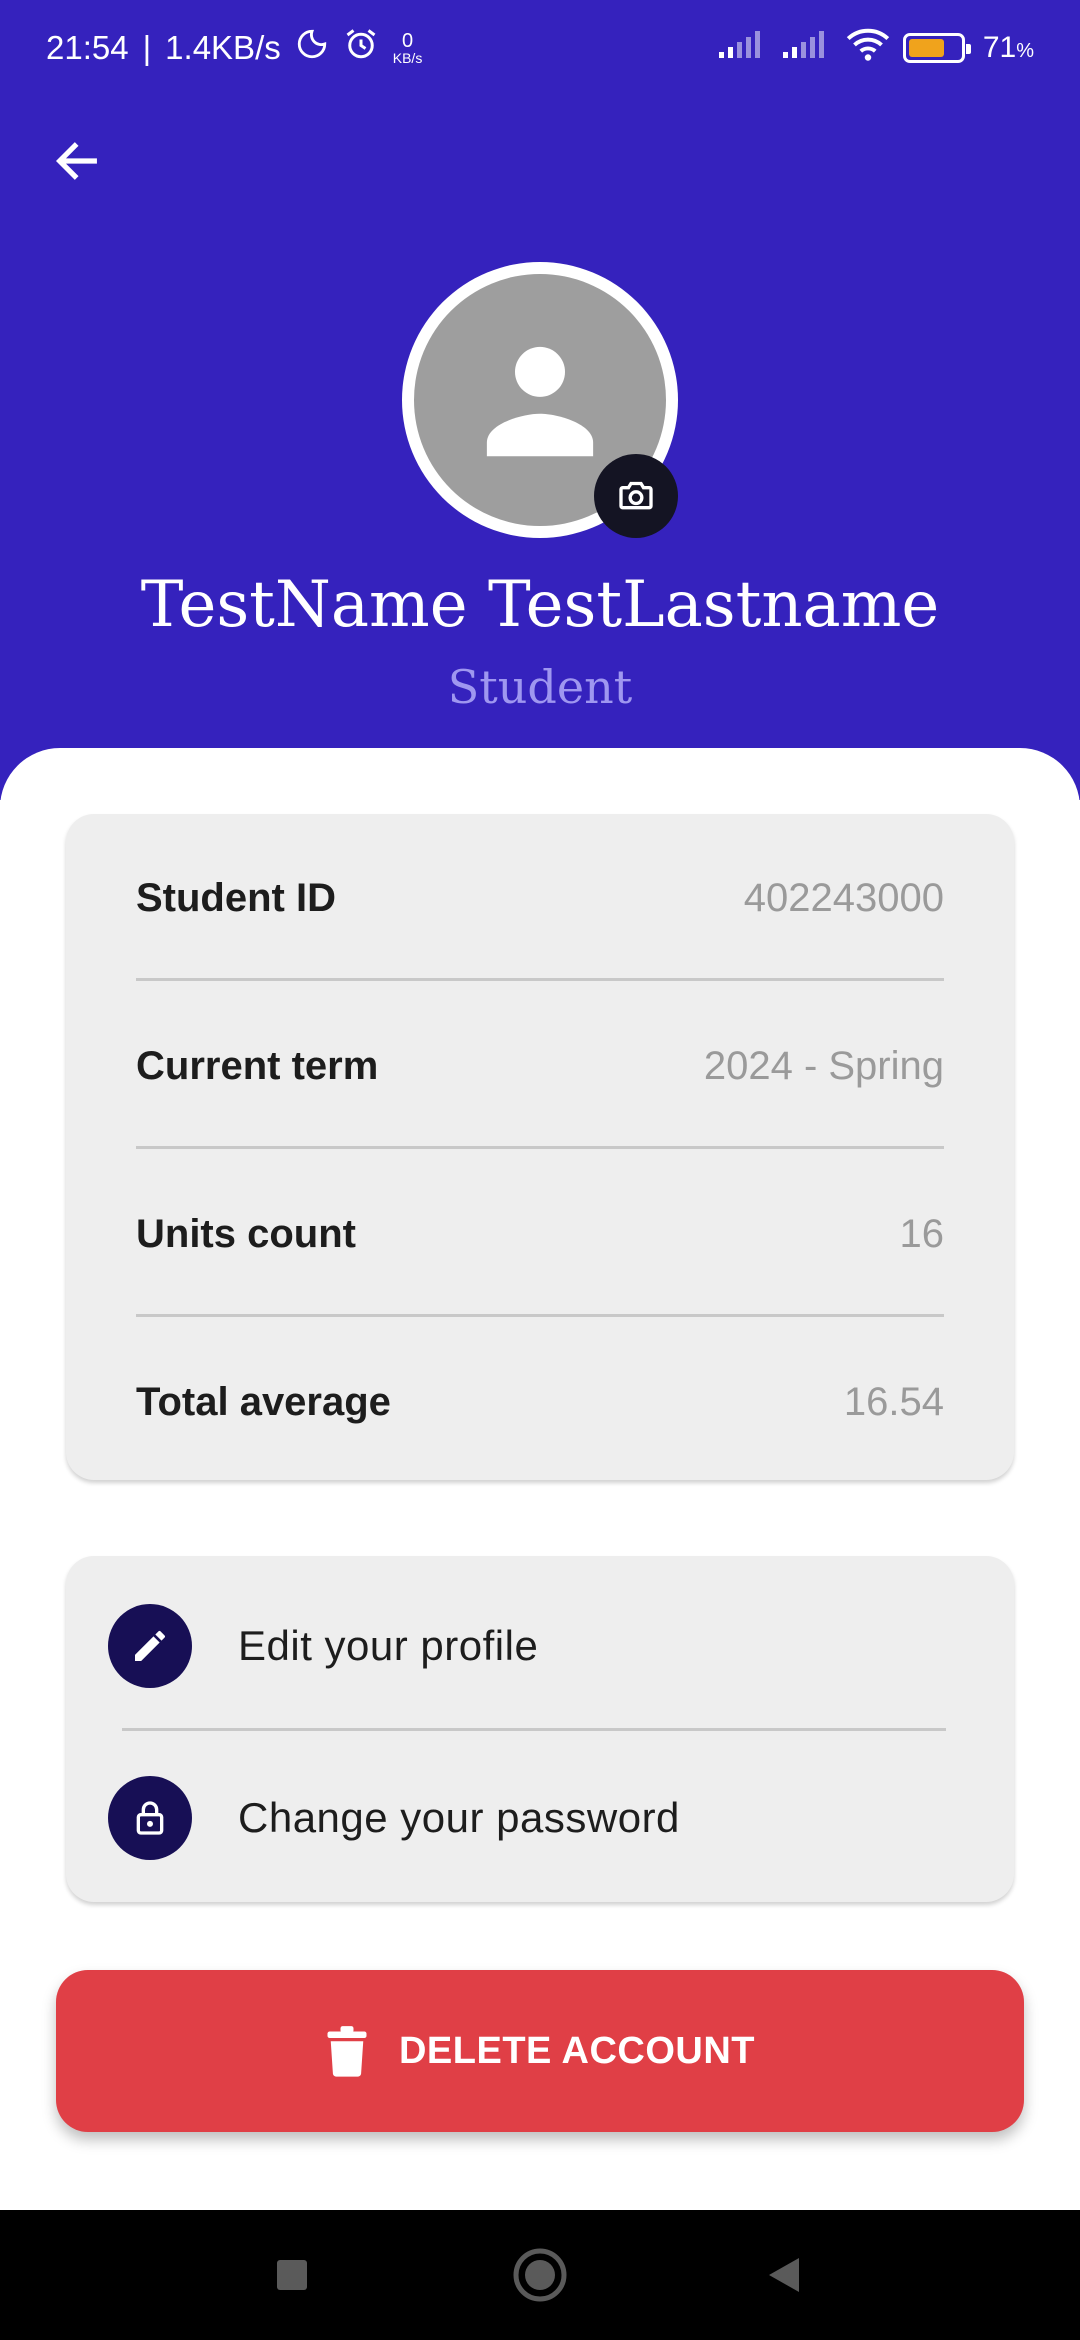  What do you see at coordinates (407, 58) in the screenshot?
I see `net-rate-unit: KB/s` at bounding box center [407, 58].